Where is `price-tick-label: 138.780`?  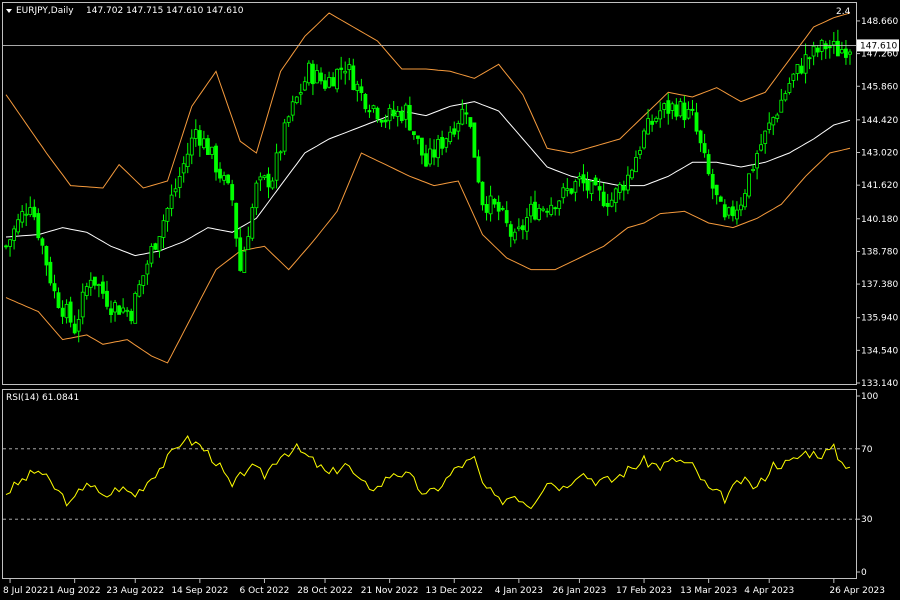 price-tick-label: 138.780 is located at coordinates (879, 252).